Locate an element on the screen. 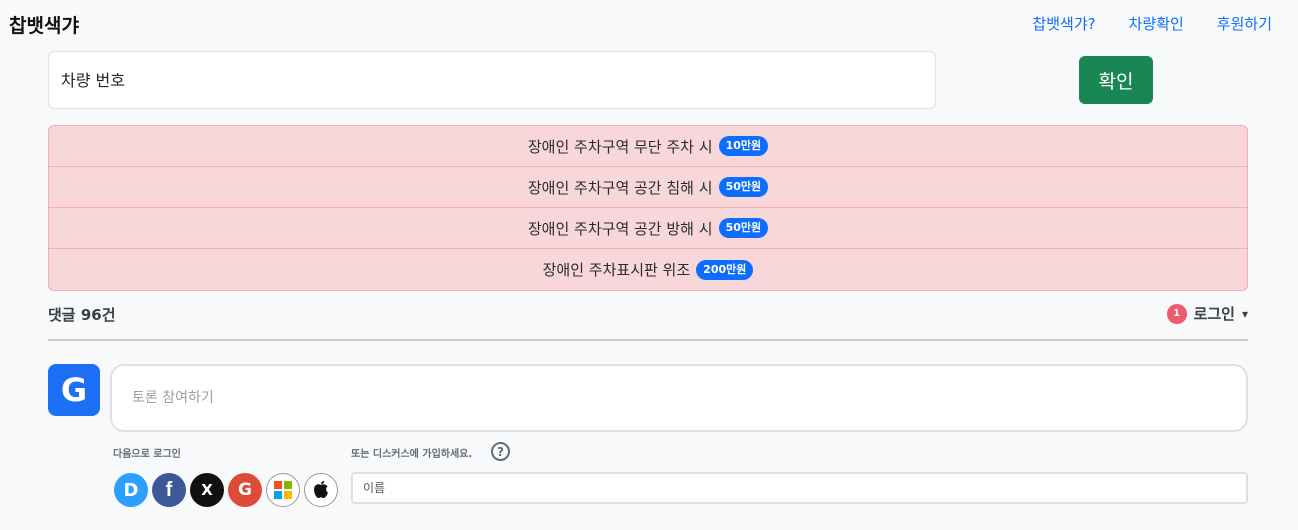 The width and height of the screenshot is (1298, 530). google-icon: G is located at coordinates (245, 490).